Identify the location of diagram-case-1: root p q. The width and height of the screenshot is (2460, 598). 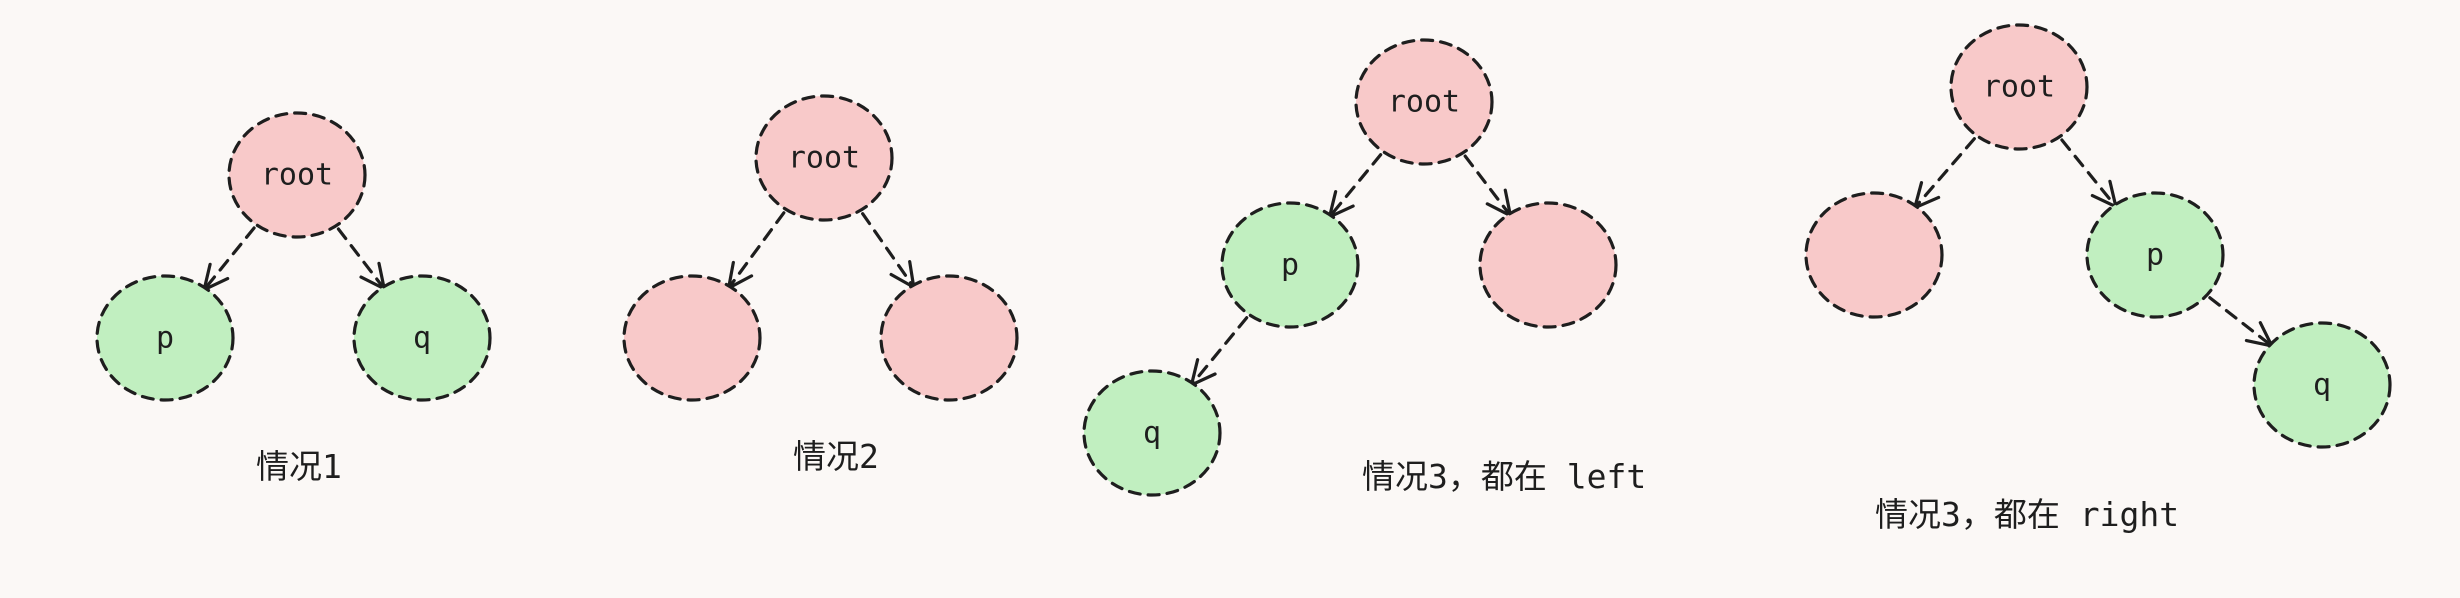
(293, 256).